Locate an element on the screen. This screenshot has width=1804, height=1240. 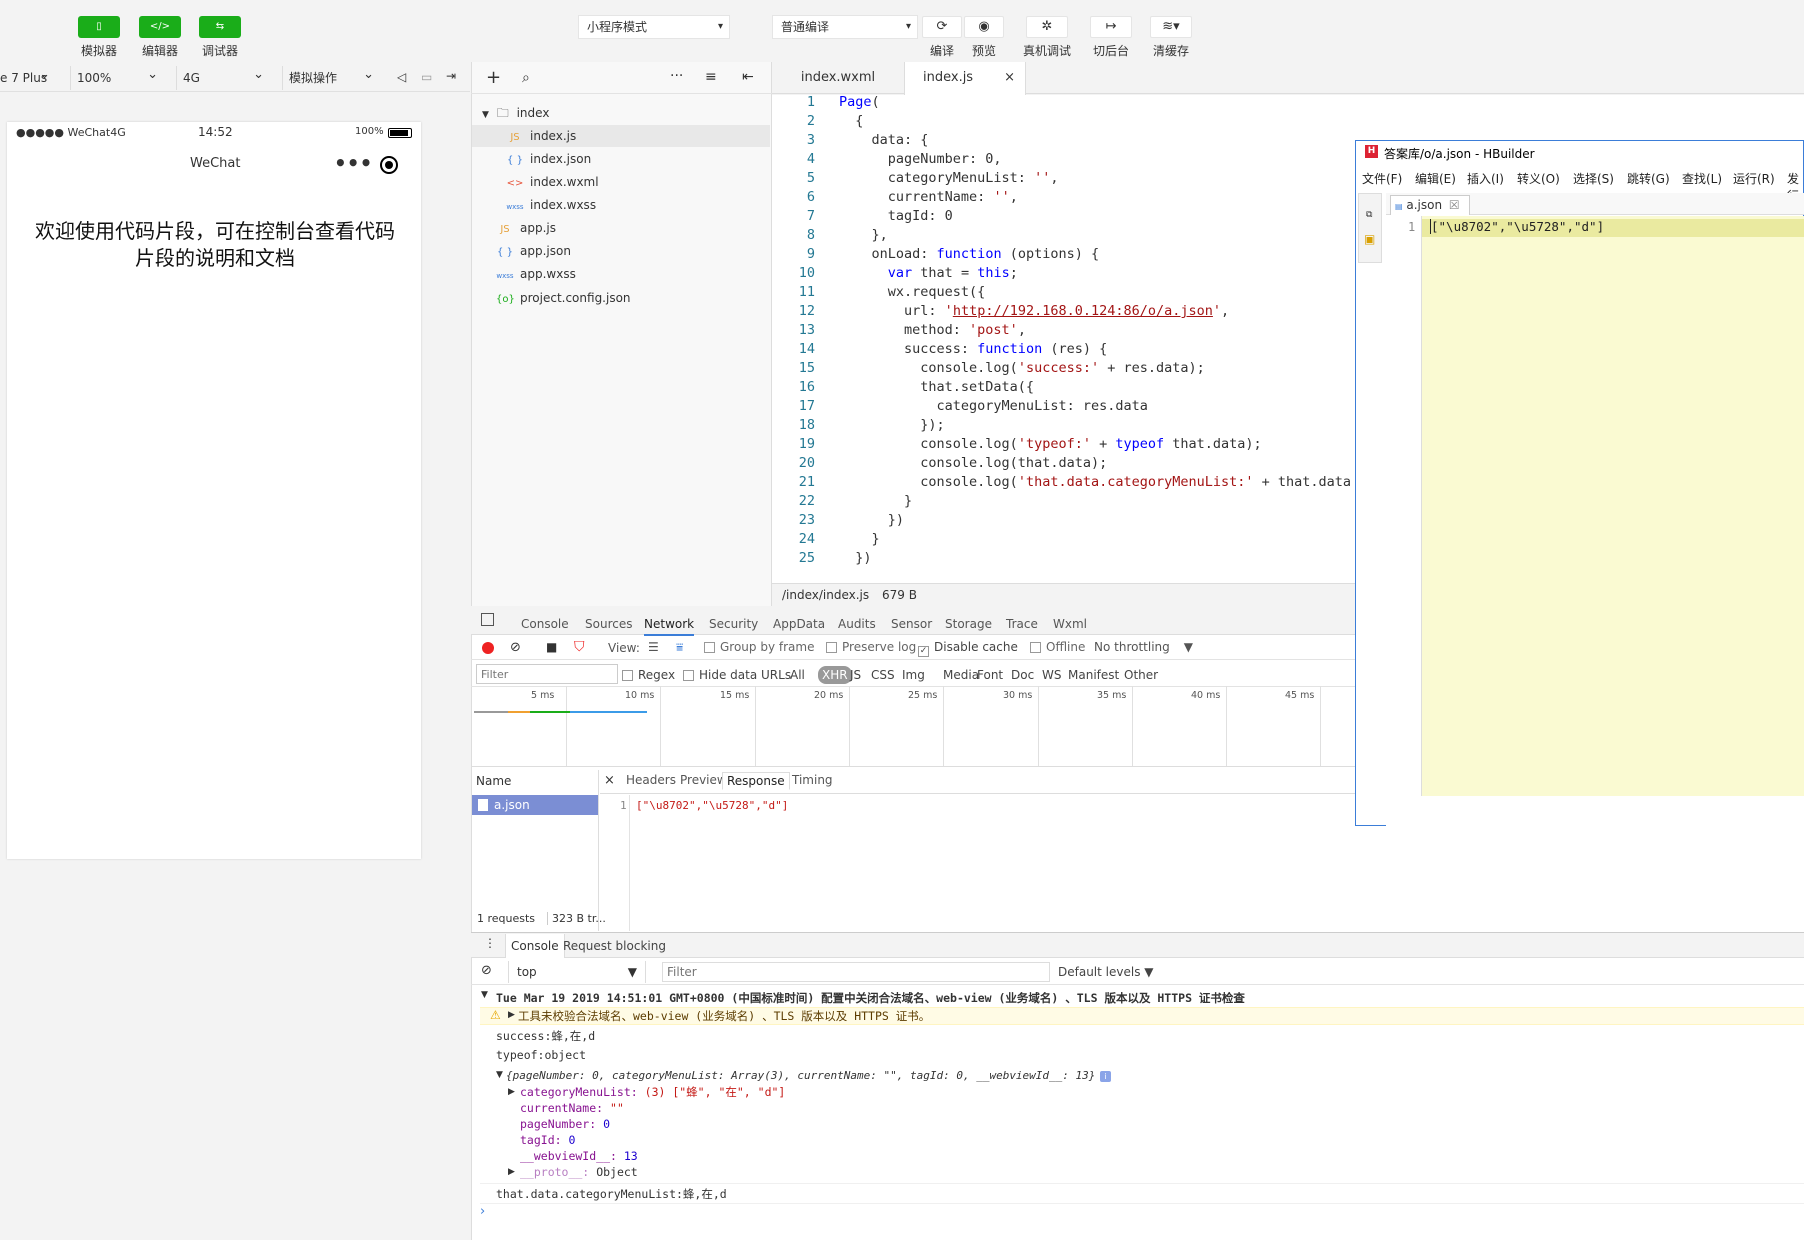
chevron-down-icon: ▼ is located at coordinates (499, 1075).